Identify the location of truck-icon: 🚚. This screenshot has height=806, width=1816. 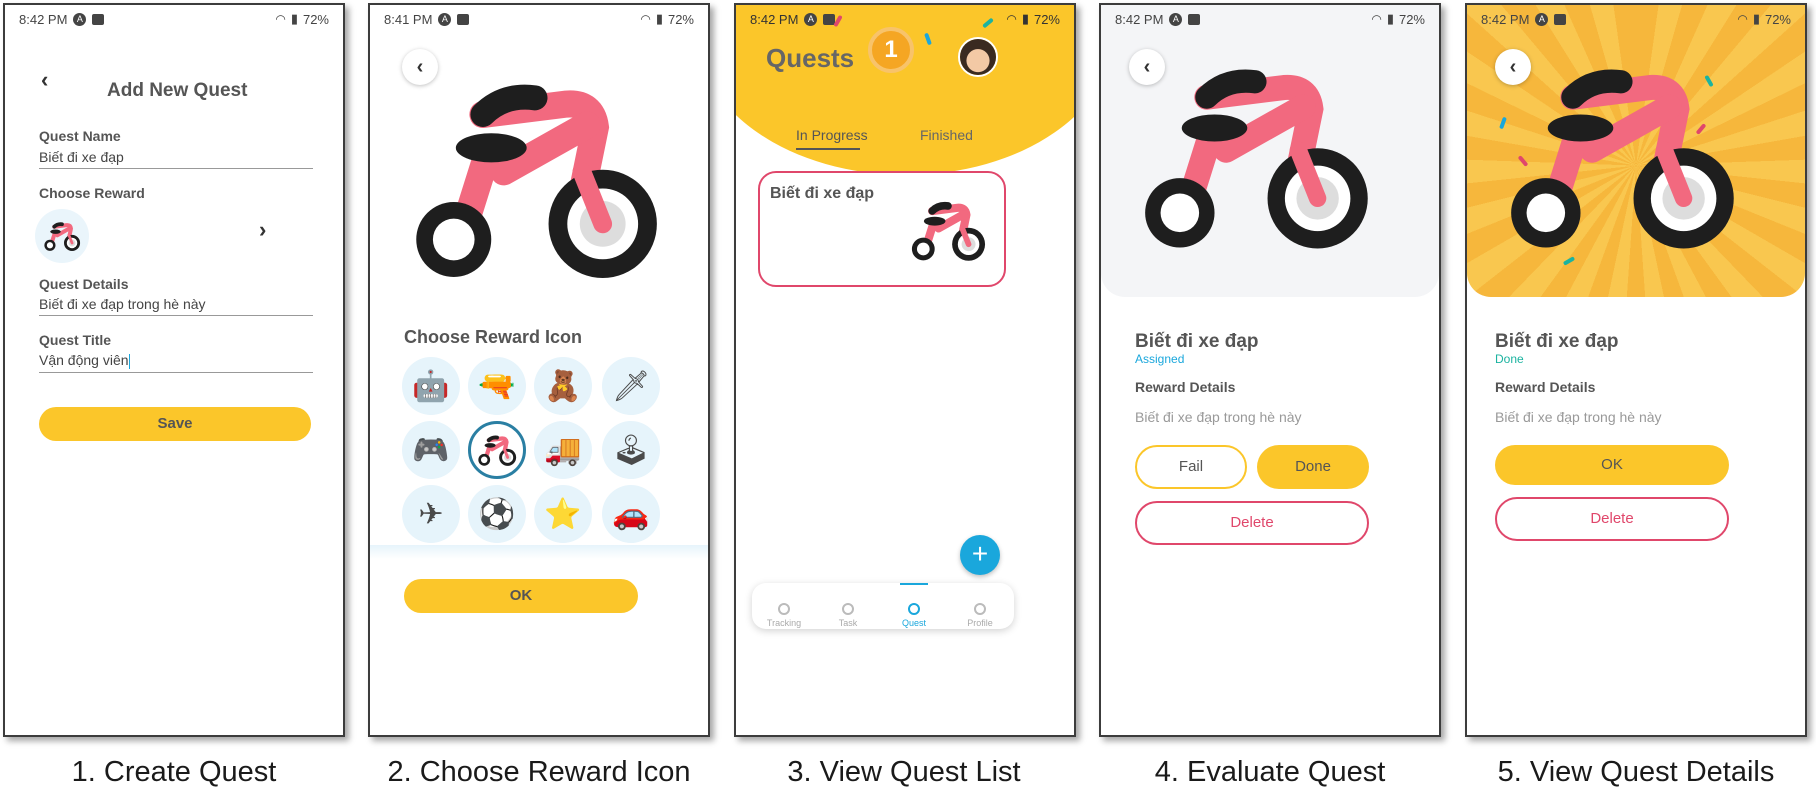
(563, 450).